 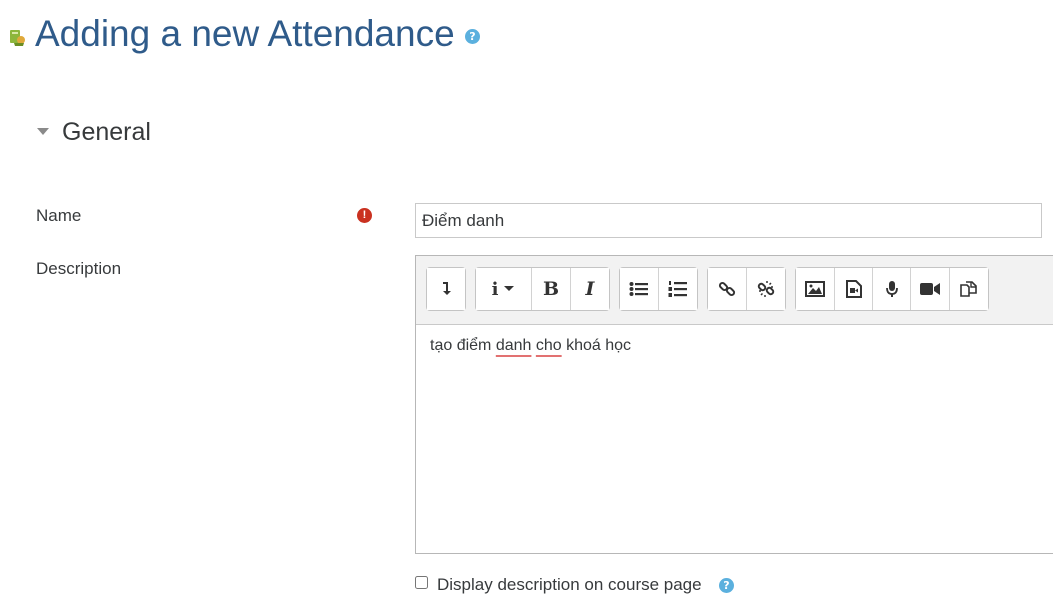 I want to click on show-more-button, so click(x=446, y=289).